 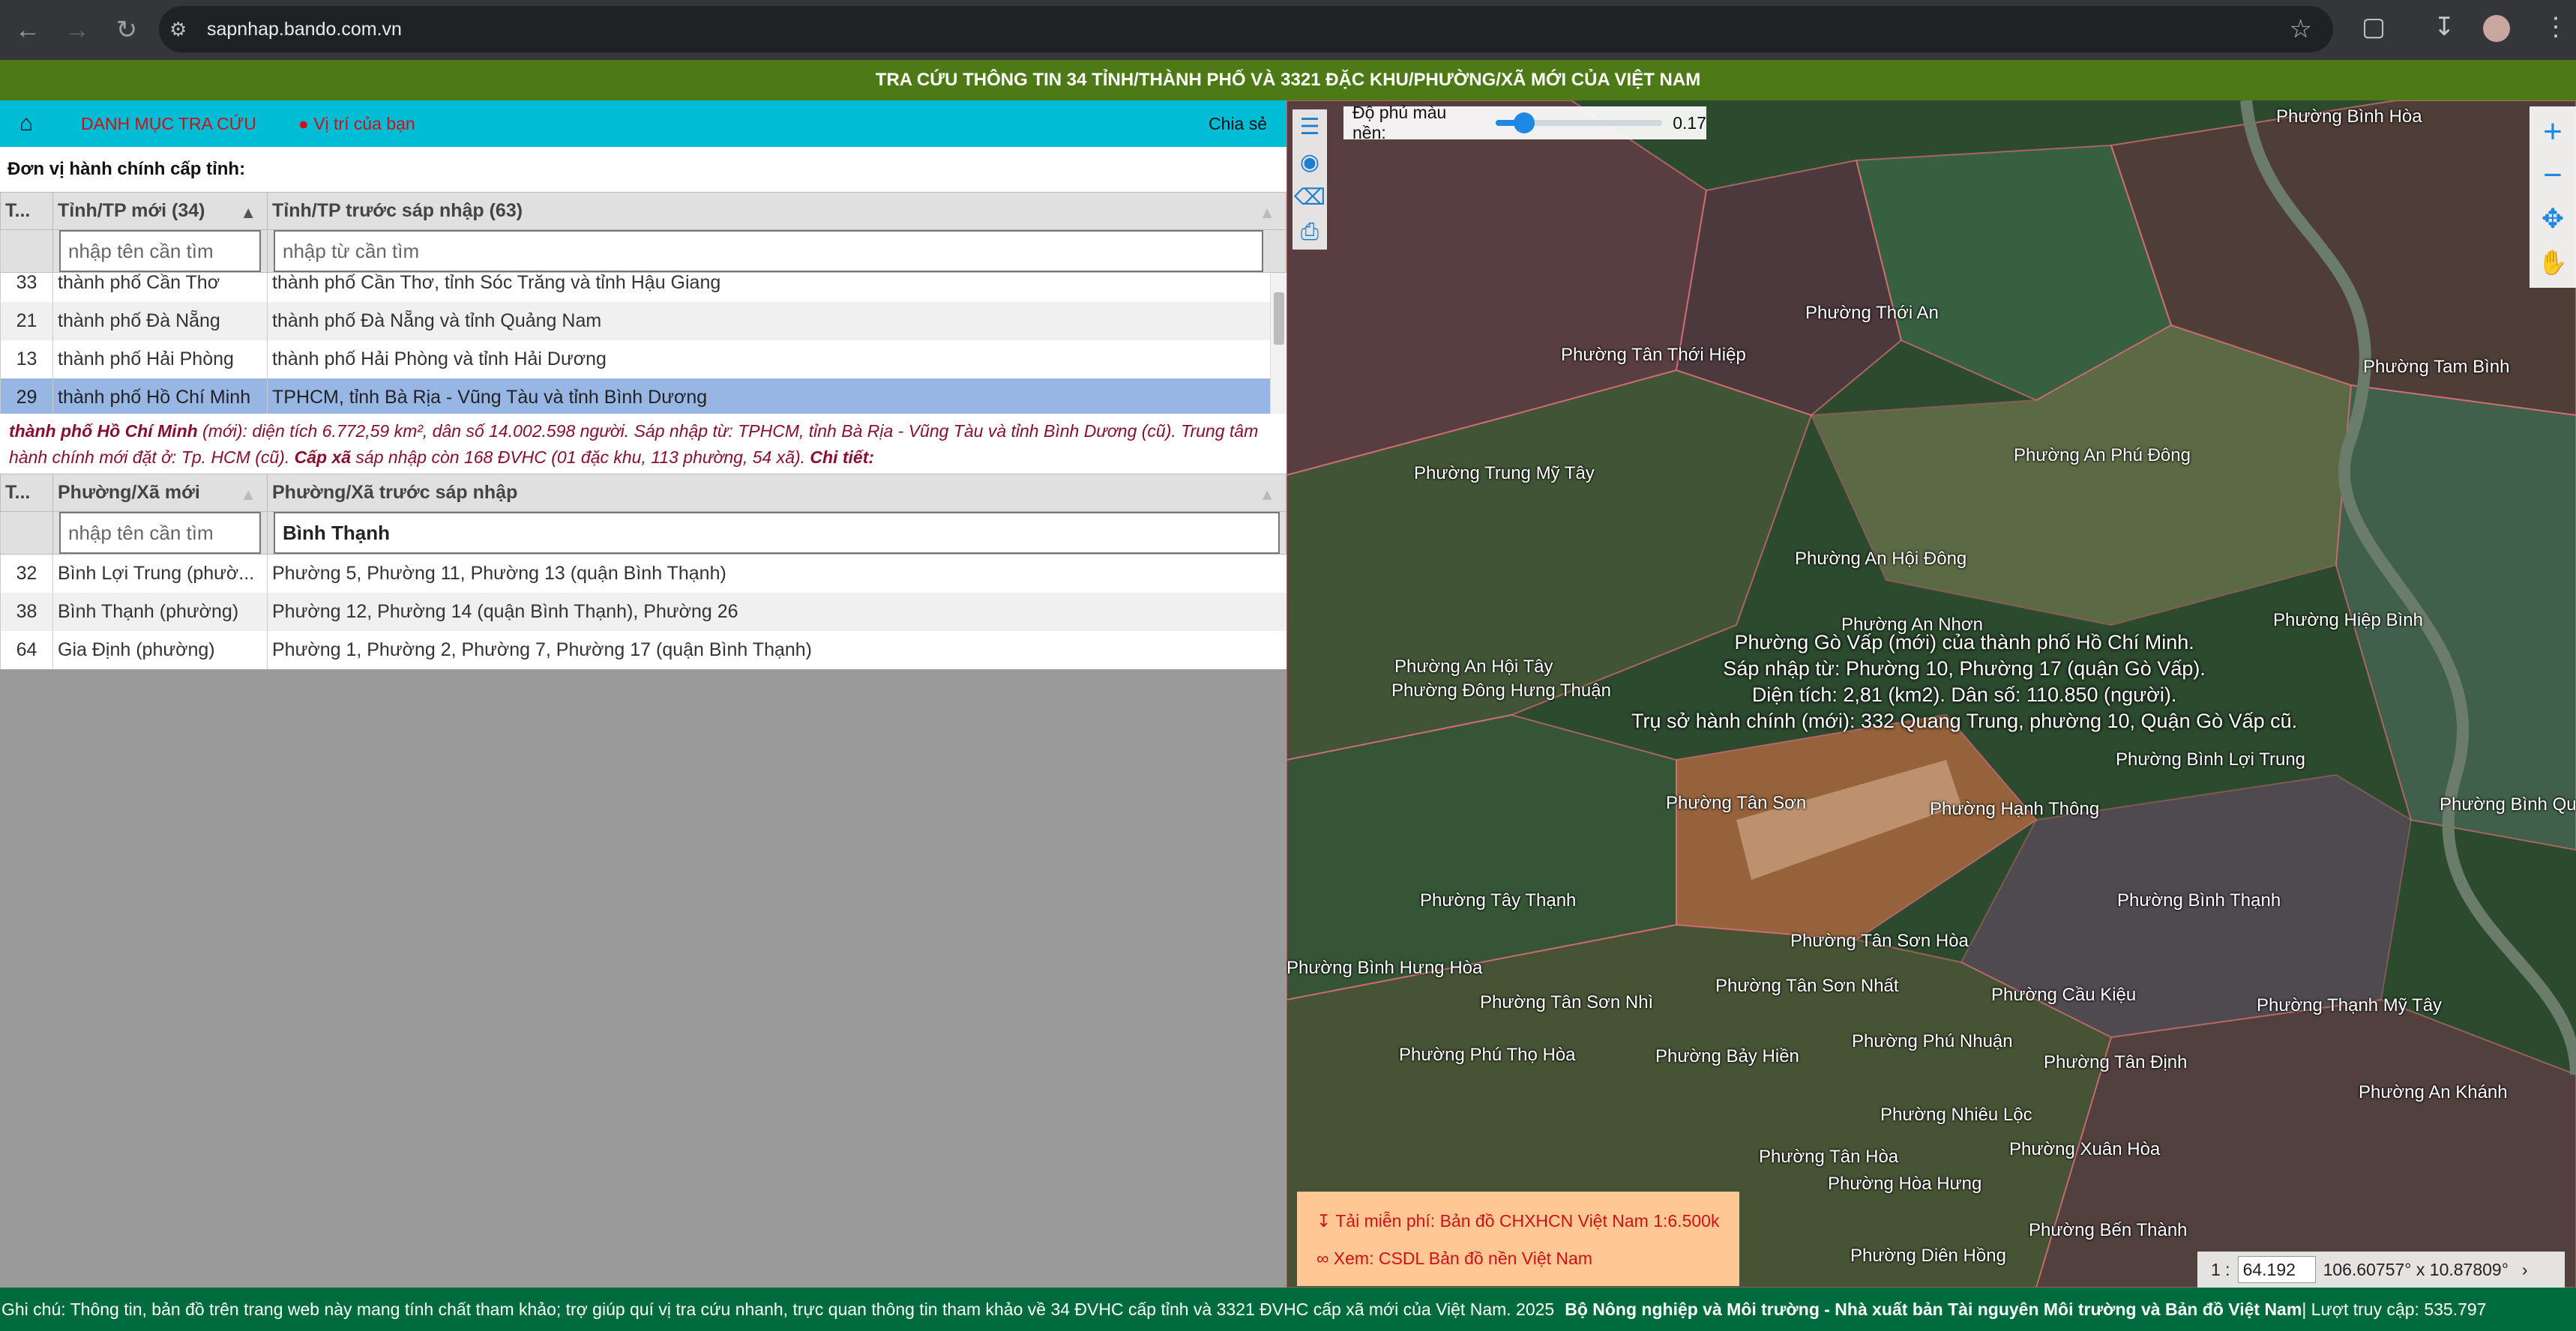 I want to click on filter-cell, so click(x=160, y=251).